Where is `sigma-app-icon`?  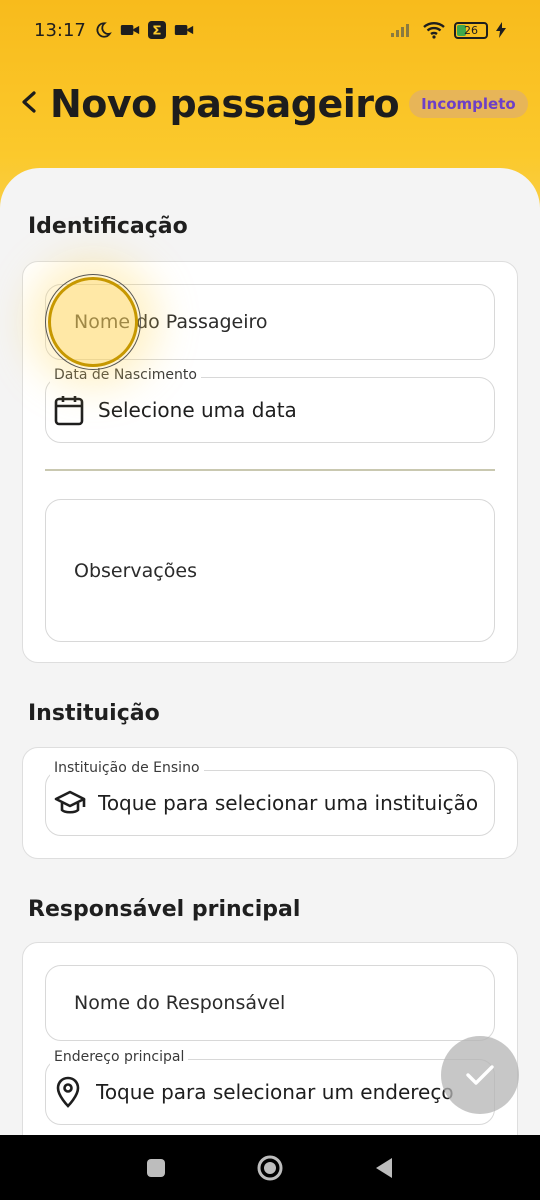 sigma-app-icon is located at coordinates (156, 30).